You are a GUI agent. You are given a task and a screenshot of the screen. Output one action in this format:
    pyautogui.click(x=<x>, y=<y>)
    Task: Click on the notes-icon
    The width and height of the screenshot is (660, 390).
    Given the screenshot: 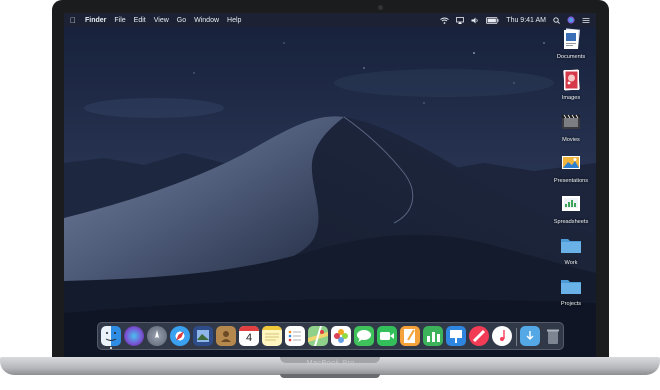 What is the action you would take?
    pyautogui.click(x=272, y=336)
    